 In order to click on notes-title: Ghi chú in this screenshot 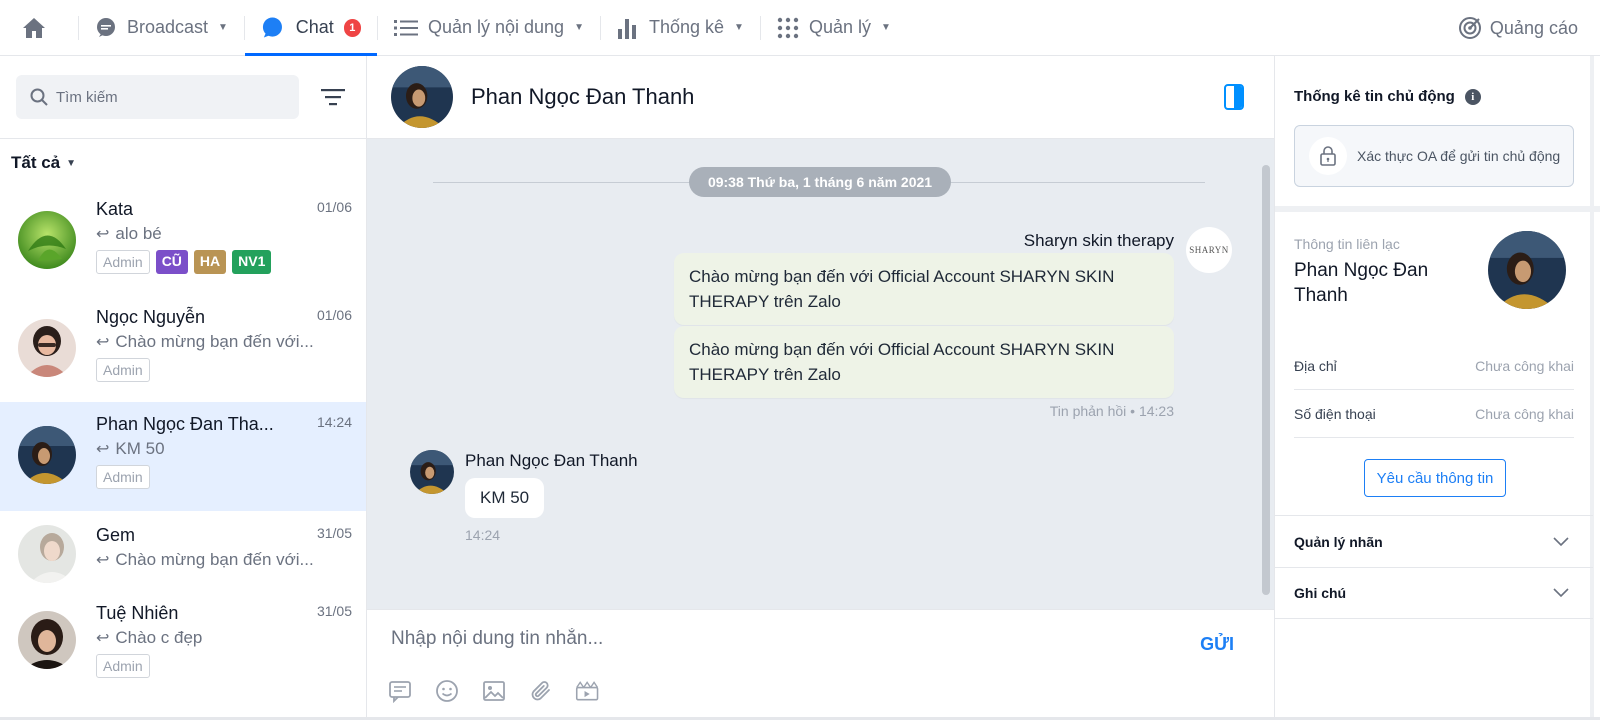, I will do `click(1320, 593)`.